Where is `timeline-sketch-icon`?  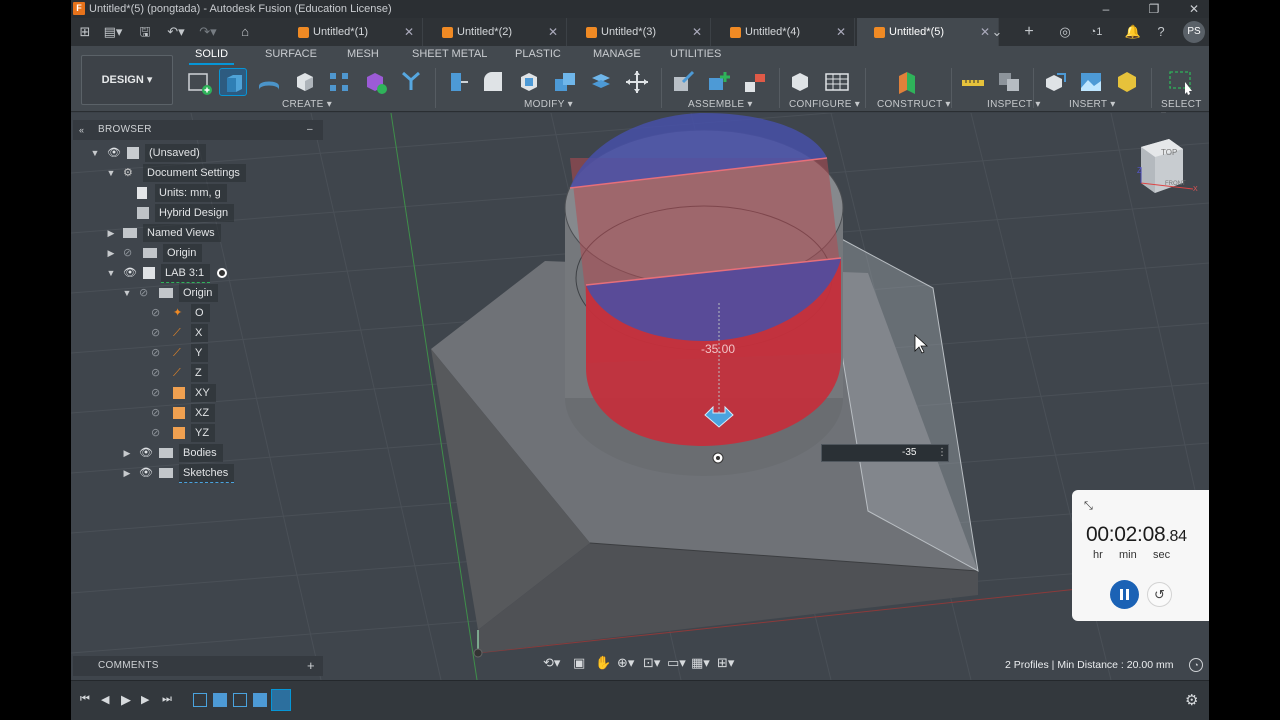
timeline-sketch-icon is located at coordinates (200, 700).